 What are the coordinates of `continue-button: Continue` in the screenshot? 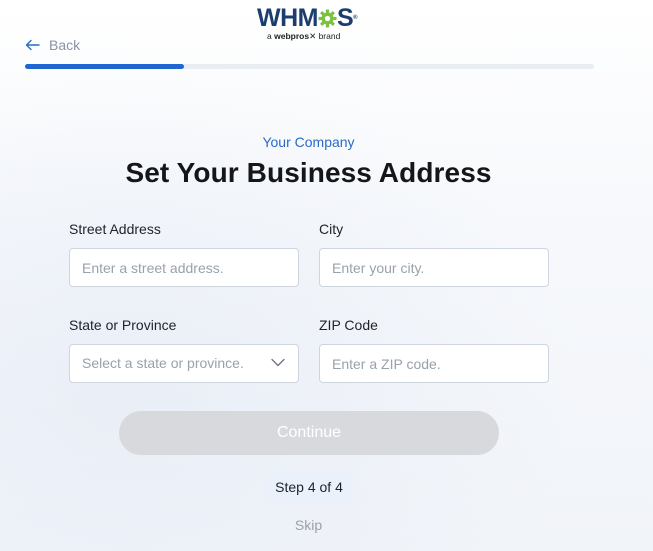 It's located at (309, 433).